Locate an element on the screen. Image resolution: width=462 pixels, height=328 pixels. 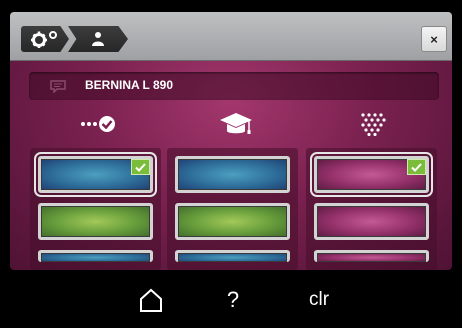
message-icon is located at coordinates (58, 86).